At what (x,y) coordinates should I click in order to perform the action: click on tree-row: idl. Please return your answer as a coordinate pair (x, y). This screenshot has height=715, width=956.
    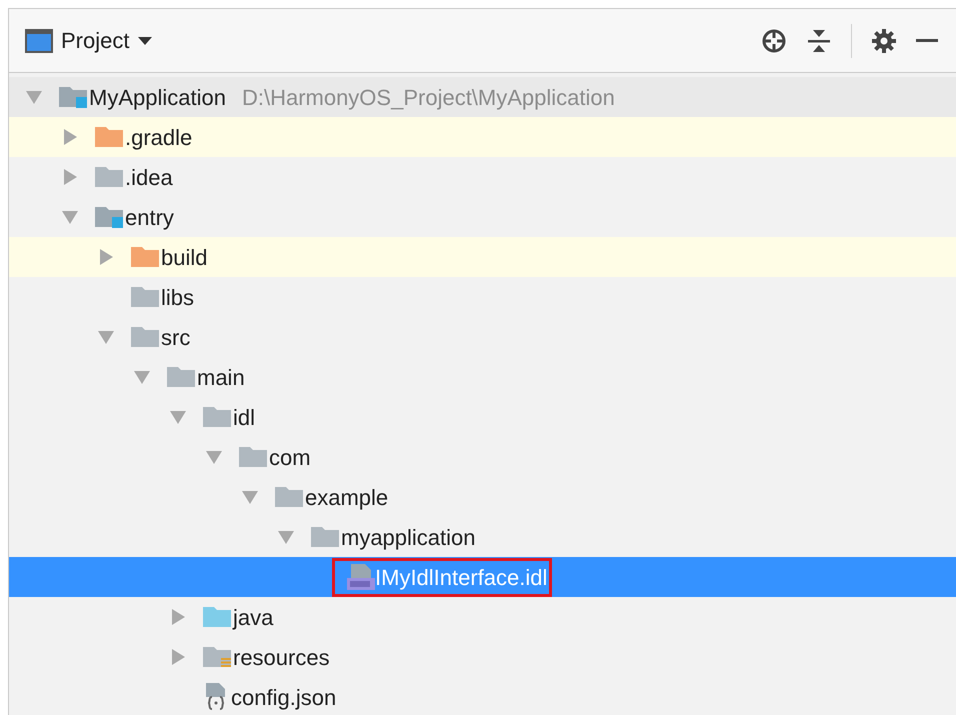
    Looking at the image, I should click on (482, 417).